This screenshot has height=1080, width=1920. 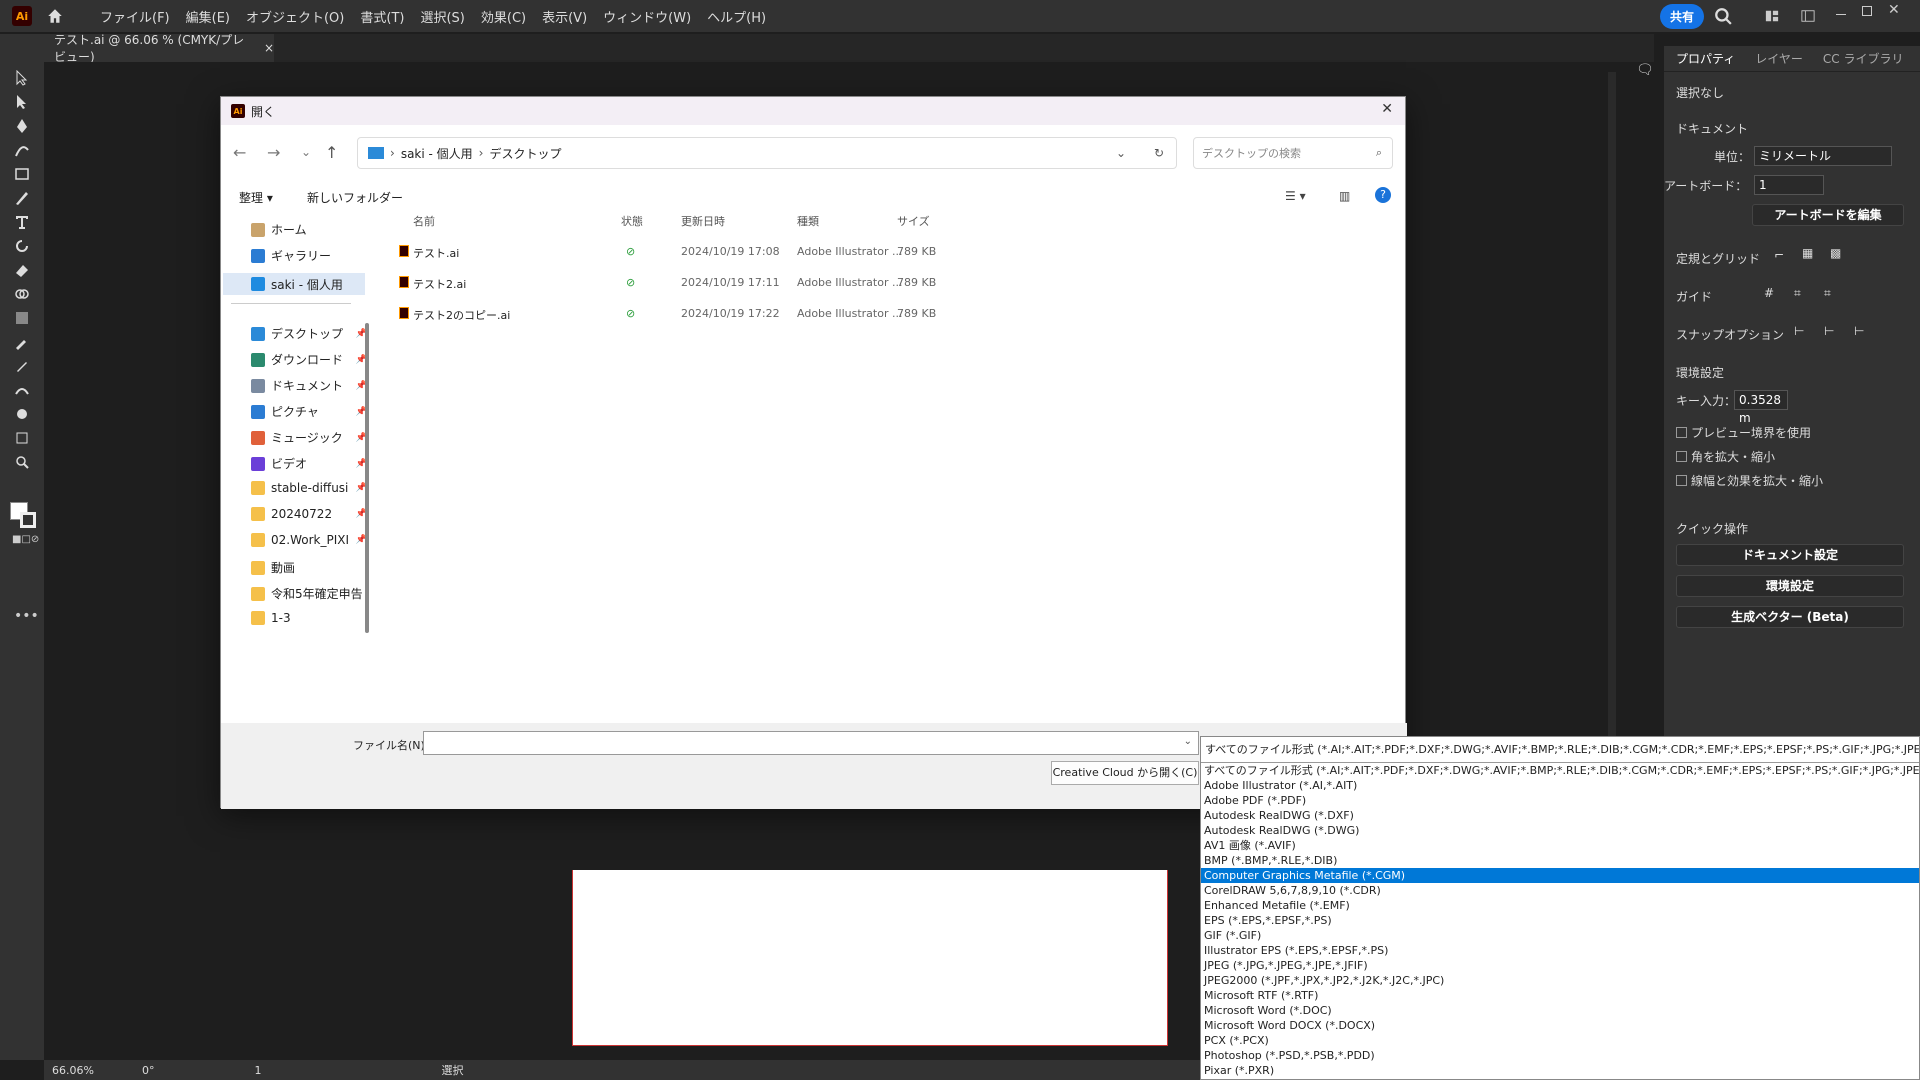 What do you see at coordinates (309, 333) in the screenshot?
I see `sidebar-item: デスクトップ 📌` at bounding box center [309, 333].